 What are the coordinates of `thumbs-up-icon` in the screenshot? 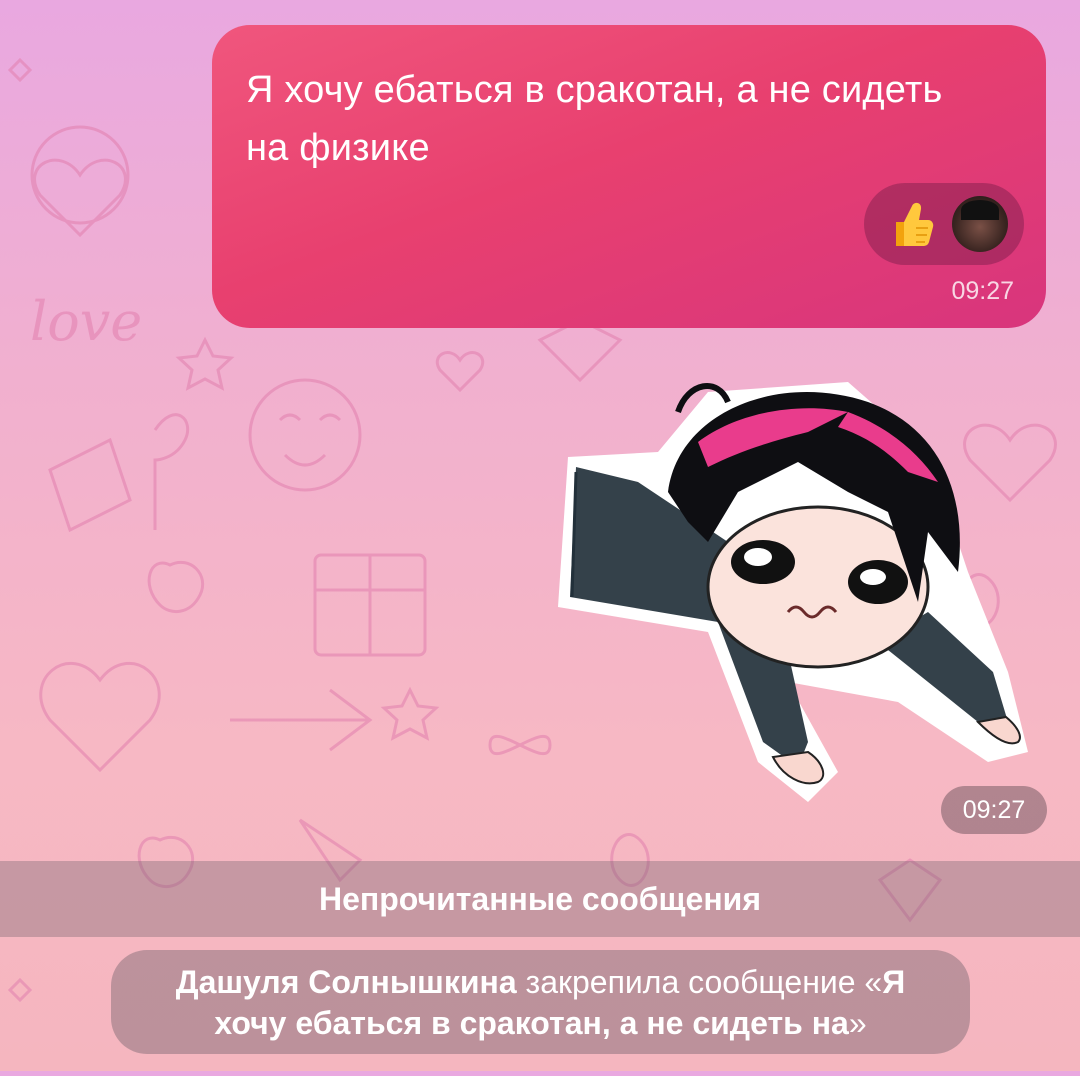 It's located at (910, 224).